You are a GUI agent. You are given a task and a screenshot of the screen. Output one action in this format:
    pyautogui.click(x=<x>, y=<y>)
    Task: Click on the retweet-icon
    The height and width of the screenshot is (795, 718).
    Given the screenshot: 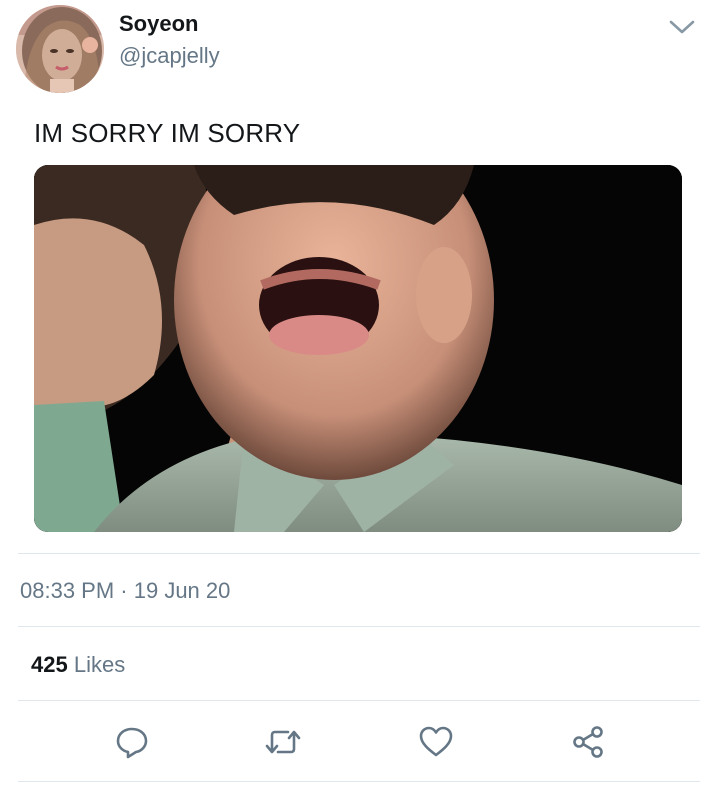 What is the action you would take?
    pyautogui.click(x=283, y=742)
    